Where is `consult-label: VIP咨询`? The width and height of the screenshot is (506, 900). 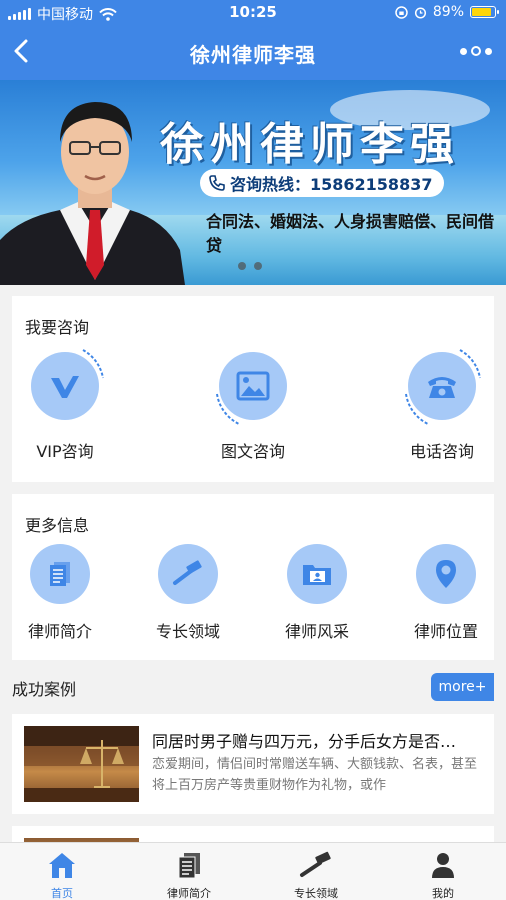
consult-label: VIP咨询 is located at coordinates (65, 451).